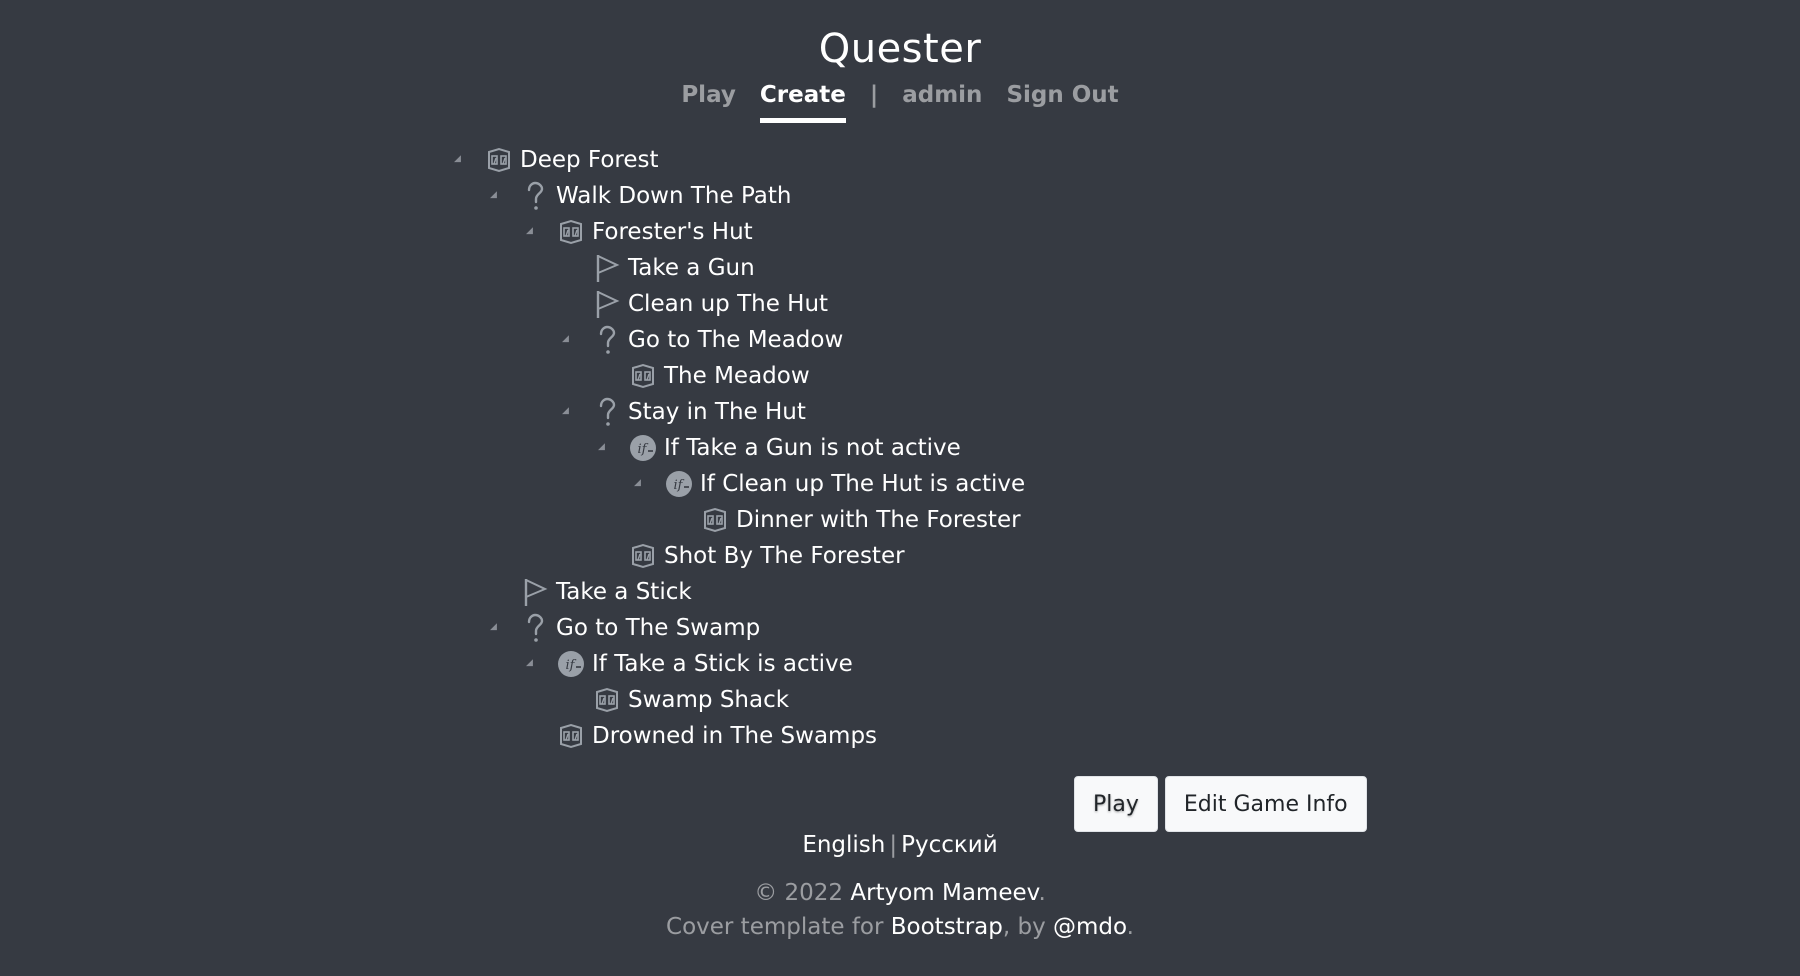 The height and width of the screenshot is (976, 1800). What do you see at coordinates (1042, 893) in the screenshot?
I see `copyright-suffix: .` at bounding box center [1042, 893].